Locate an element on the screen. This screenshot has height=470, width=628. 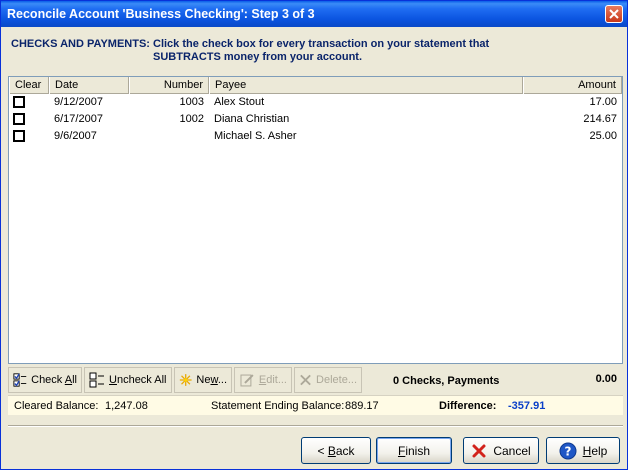
difference-value: -357.91 is located at coordinates (527, 405).